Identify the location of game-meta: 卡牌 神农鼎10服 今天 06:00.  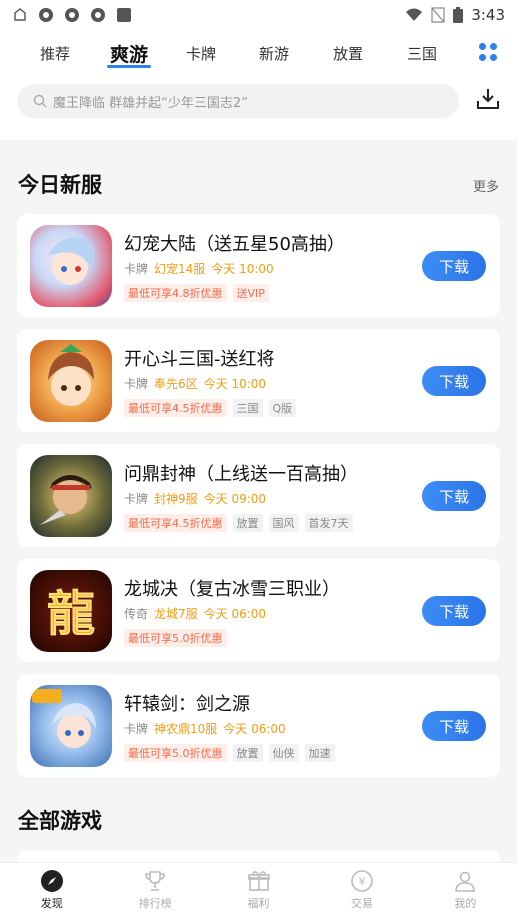
(205, 728).